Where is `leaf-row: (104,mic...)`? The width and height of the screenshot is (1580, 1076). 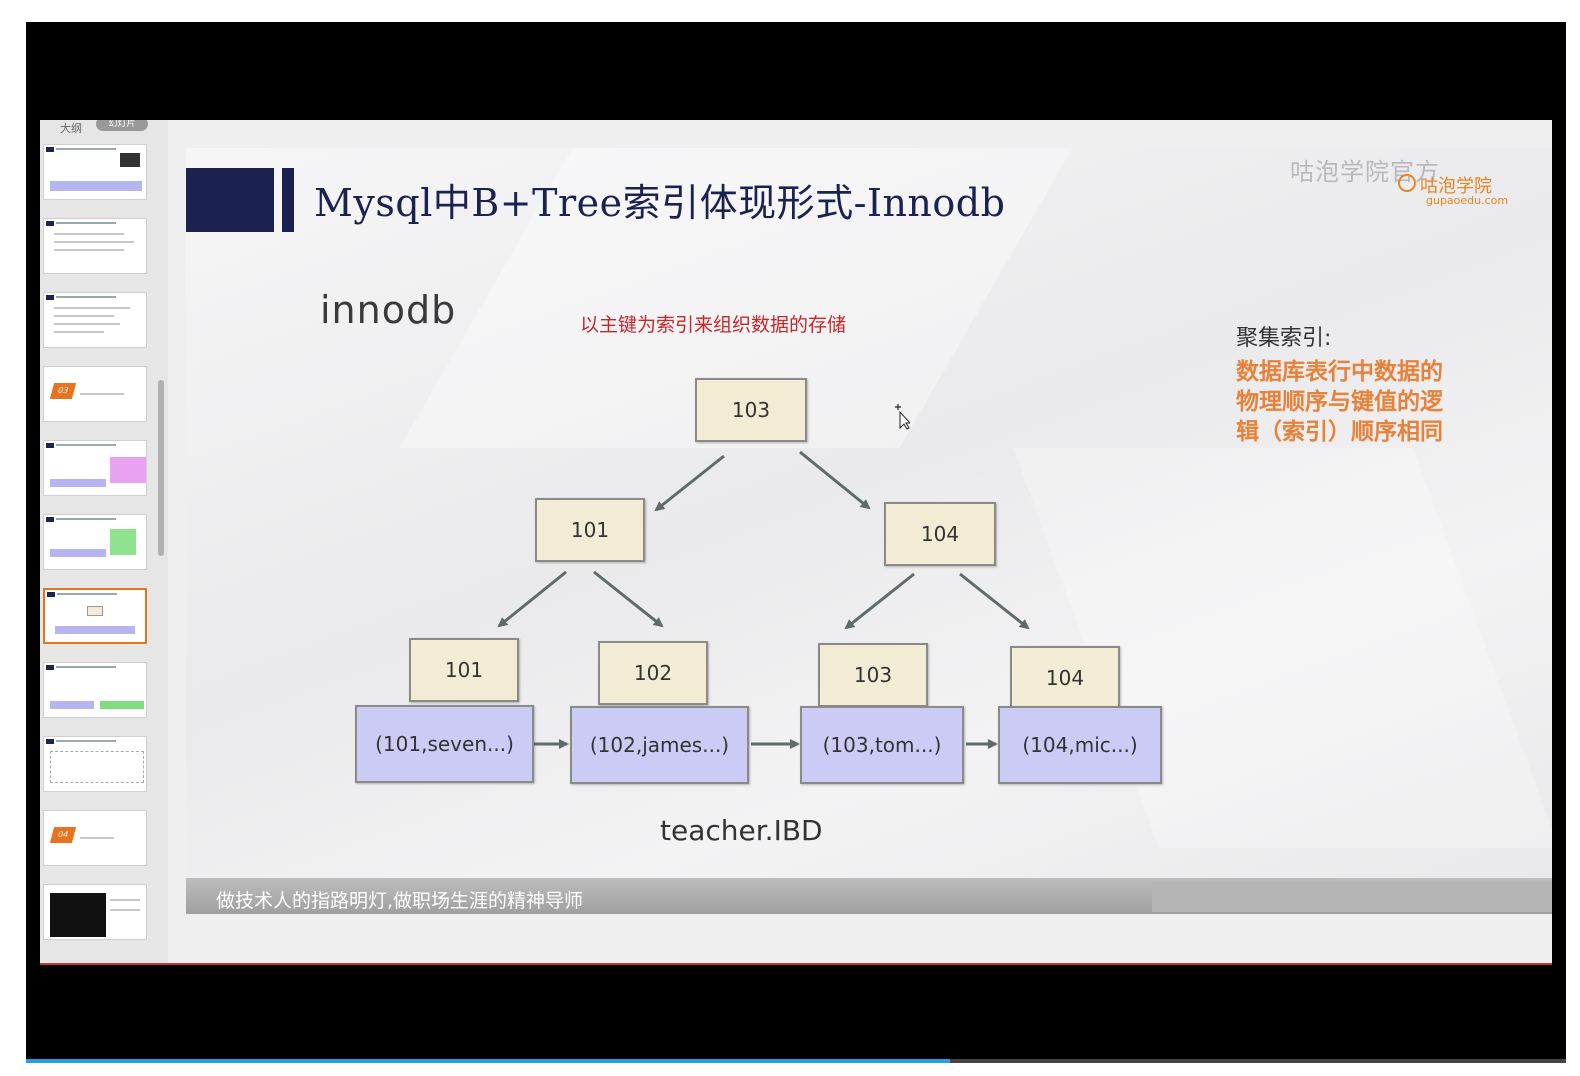 leaf-row: (104,mic...) is located at coordinates (1080, 745).